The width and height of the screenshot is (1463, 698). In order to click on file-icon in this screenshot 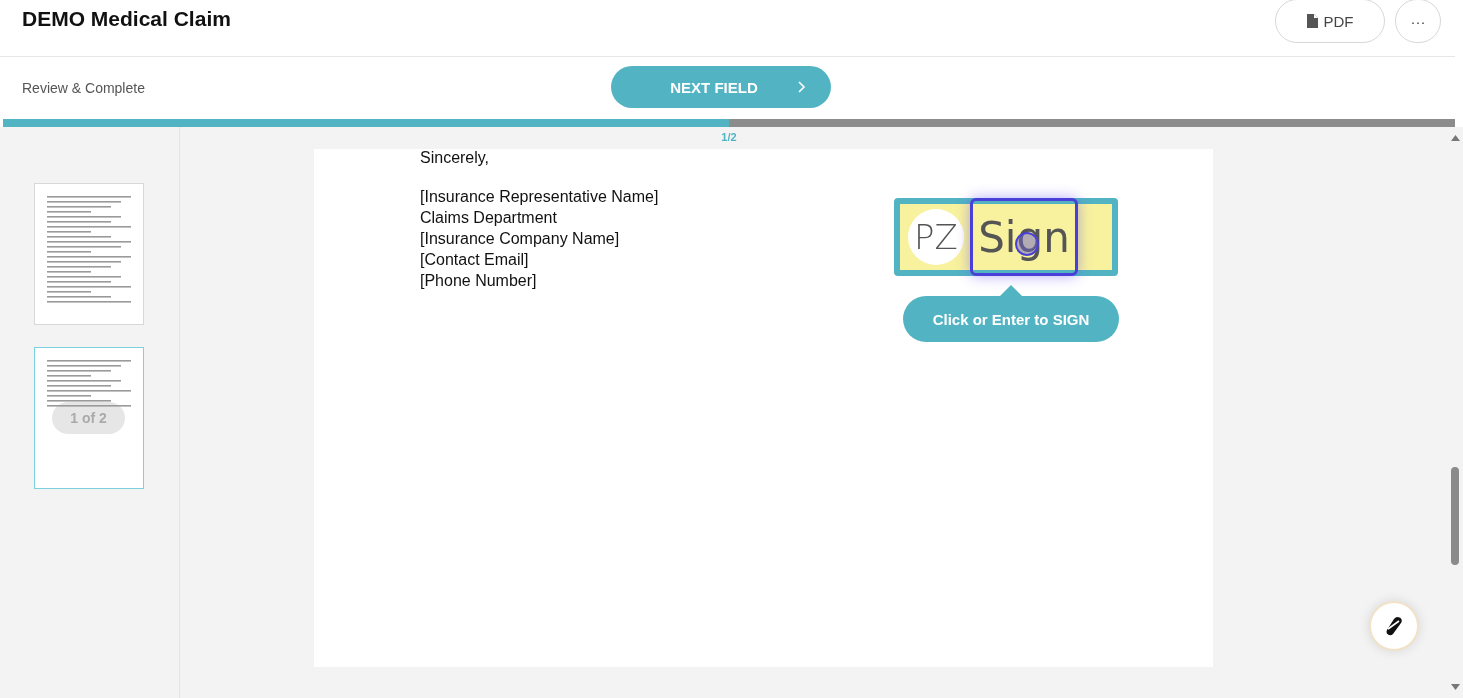, I will do `click(1312, 21)`.